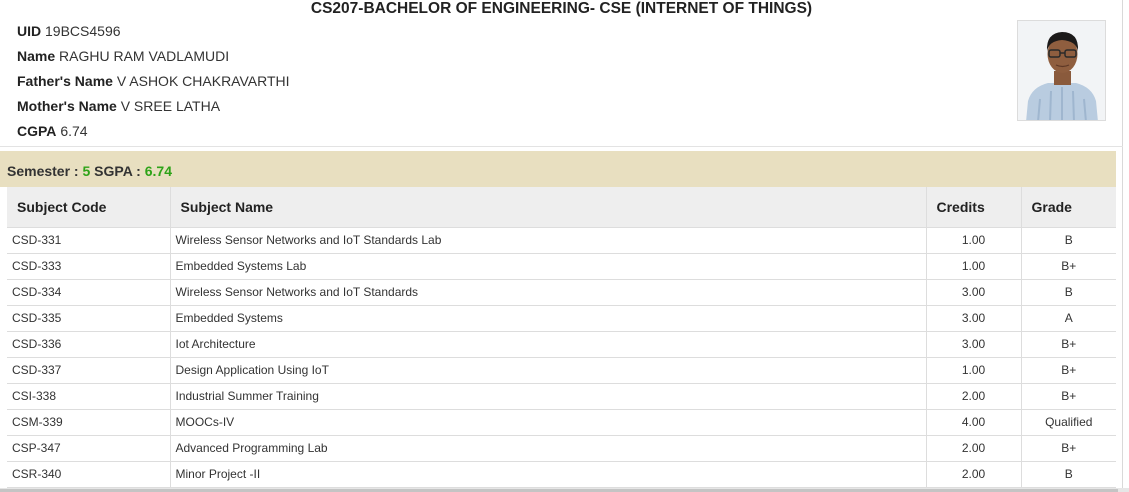  What do you see at coordinates (548, 422) in the screenshot?
I see `subject-name: MOOCs-IV` at bounding box center [548, 422].